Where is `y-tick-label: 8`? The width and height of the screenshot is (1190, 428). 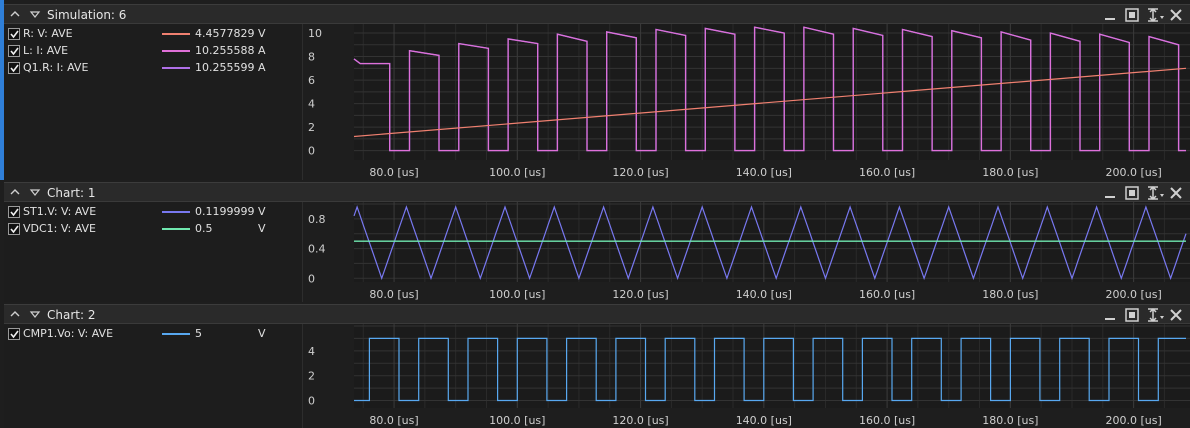
y-tick-label: 8 is located at coordinates (311, 57).